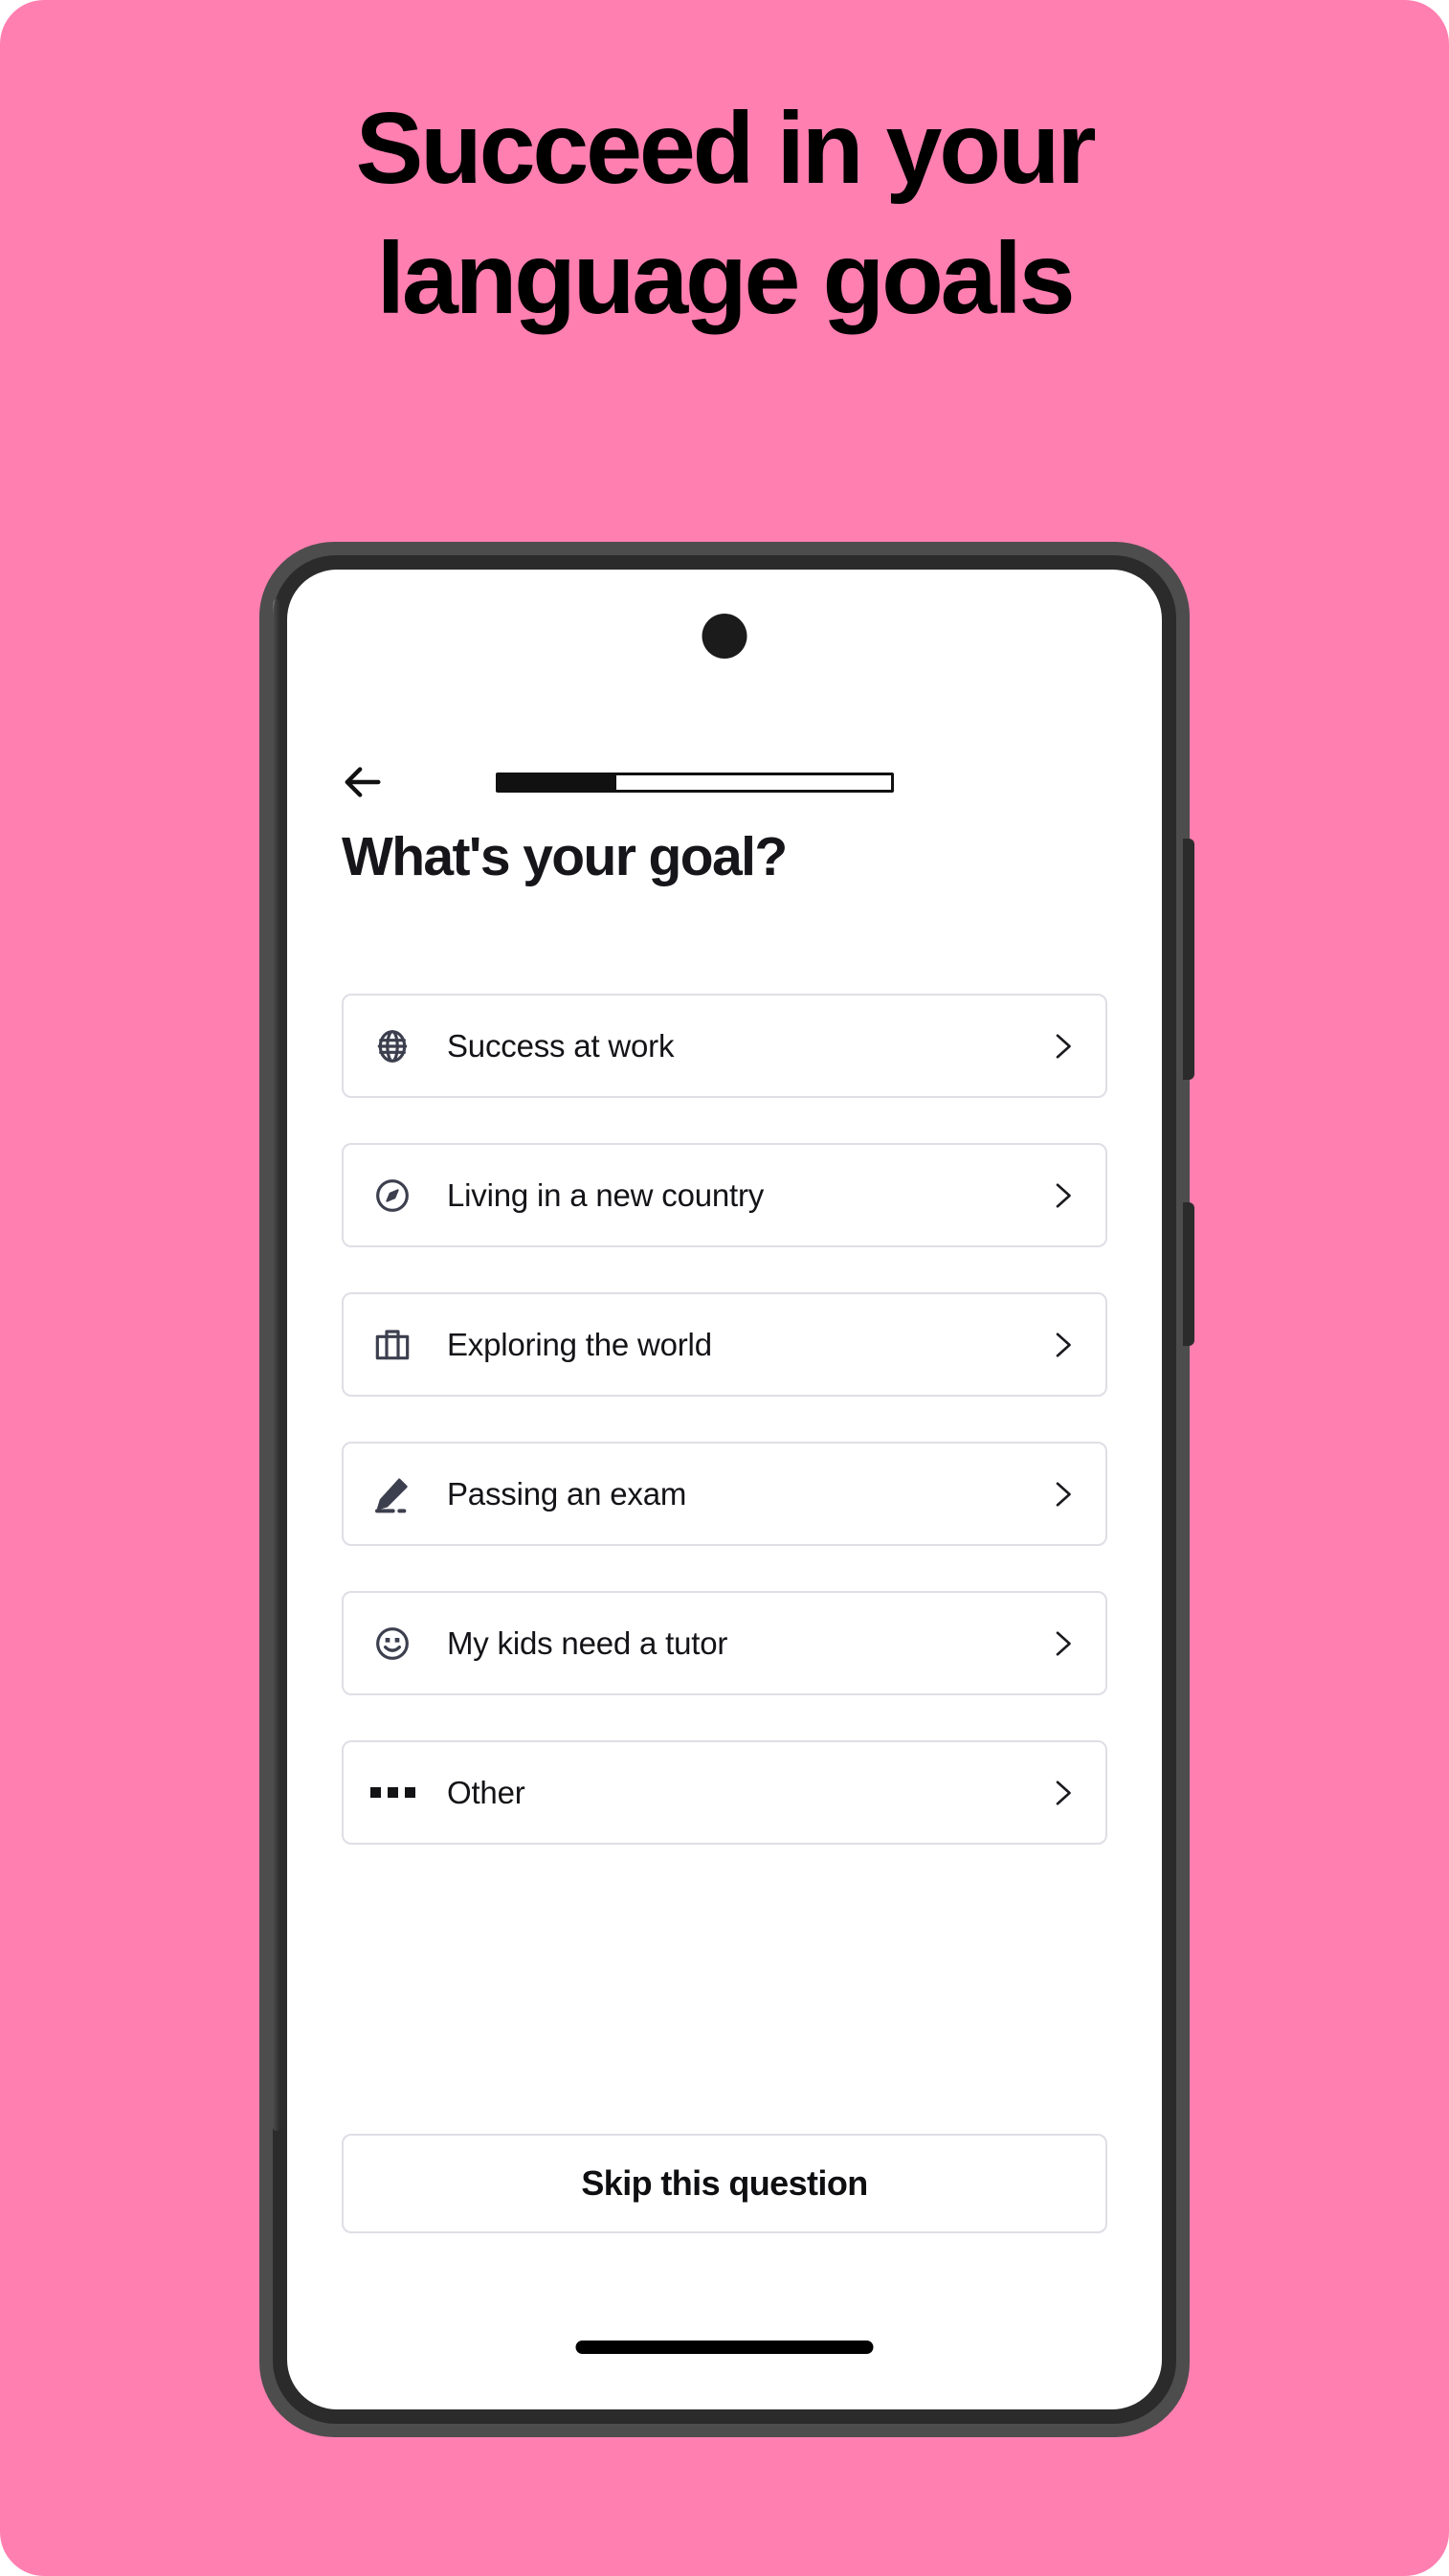 This screenshot has width=1449, height=2576. Describe the element at coordinates (724, 1345) in the screenshot. I see `option-exploring-the-world: Exploring the world` at that location.